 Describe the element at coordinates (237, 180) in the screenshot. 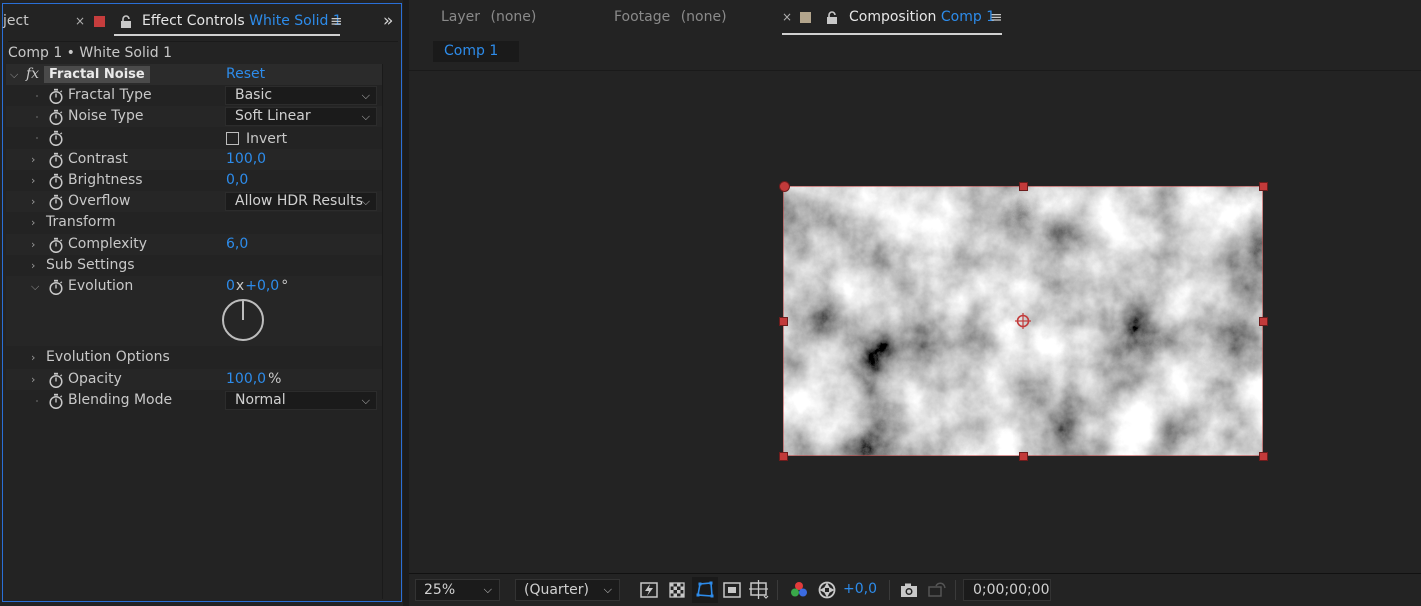

I see `brightness-value: 0,0` at that location.